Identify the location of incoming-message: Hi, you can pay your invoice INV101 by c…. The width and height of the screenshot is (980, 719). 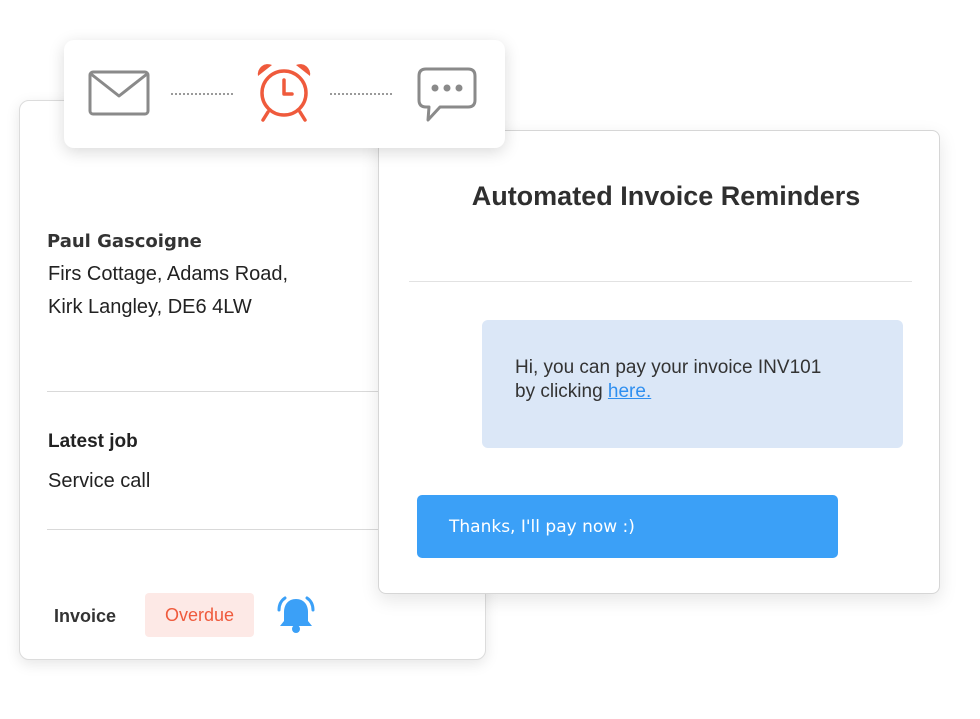
(692, 384).